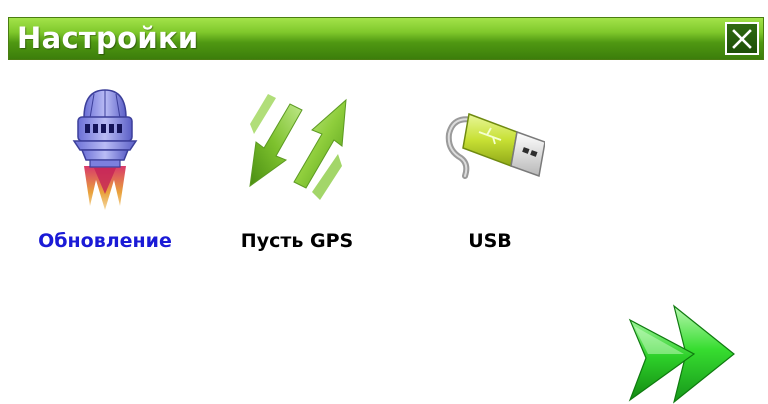 This screenshot has width=768, height=404. I want to click on double-arrow-right-icon, so click(681, 354).